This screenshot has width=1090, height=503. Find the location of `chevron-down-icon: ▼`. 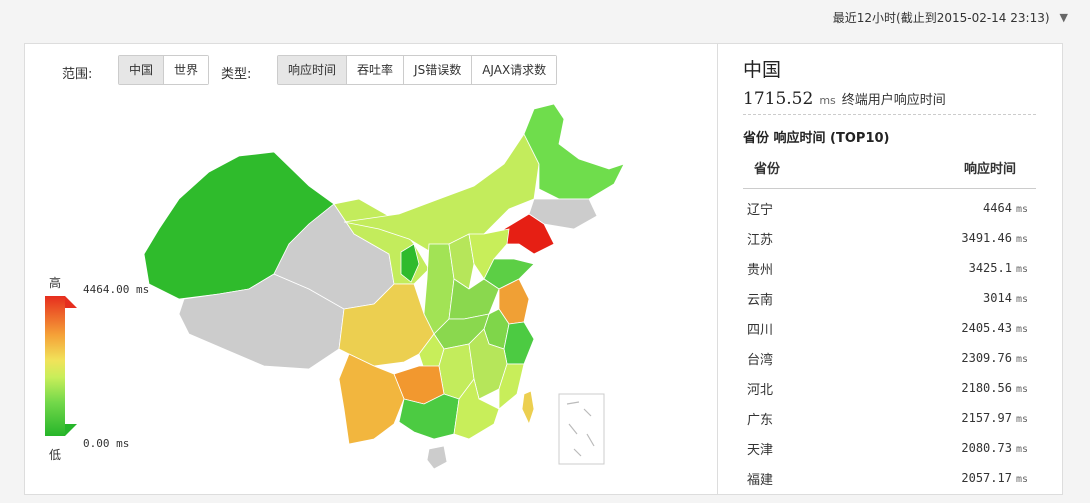

chevron-down-icon: ▼ is located at coordinates (1063, 17).